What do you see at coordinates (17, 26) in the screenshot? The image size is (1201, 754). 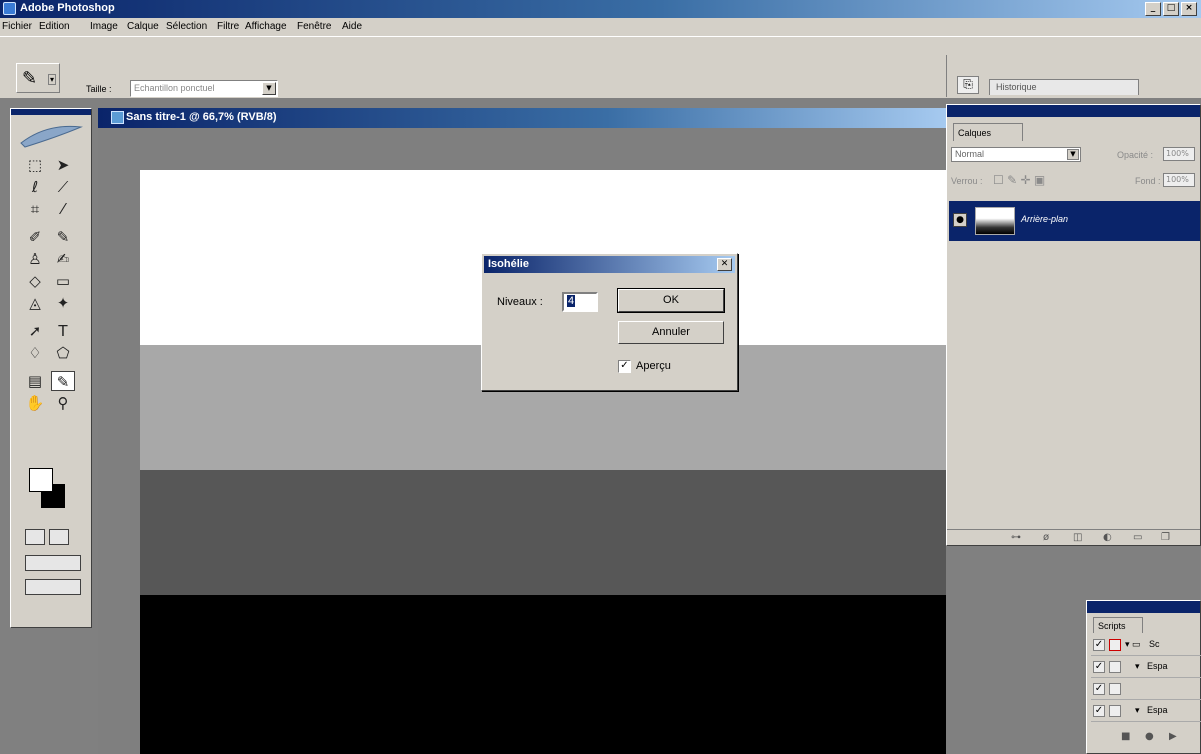 I see `menu-fichier: Fichier` at bounding box center [17, 26].